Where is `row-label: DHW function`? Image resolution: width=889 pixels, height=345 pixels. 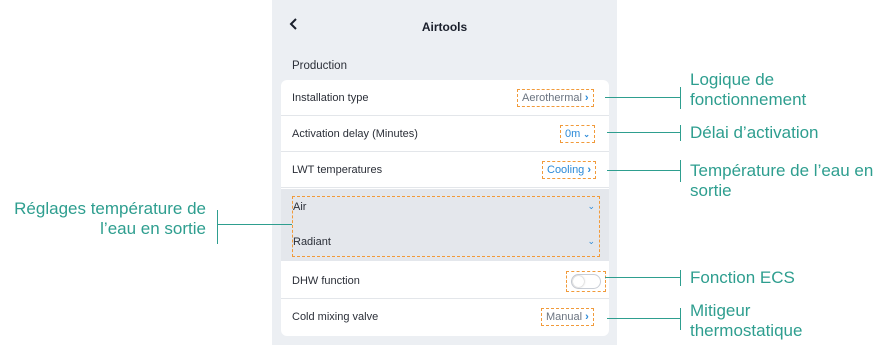
row-label: DHW function is located at coordinates (326, 281).